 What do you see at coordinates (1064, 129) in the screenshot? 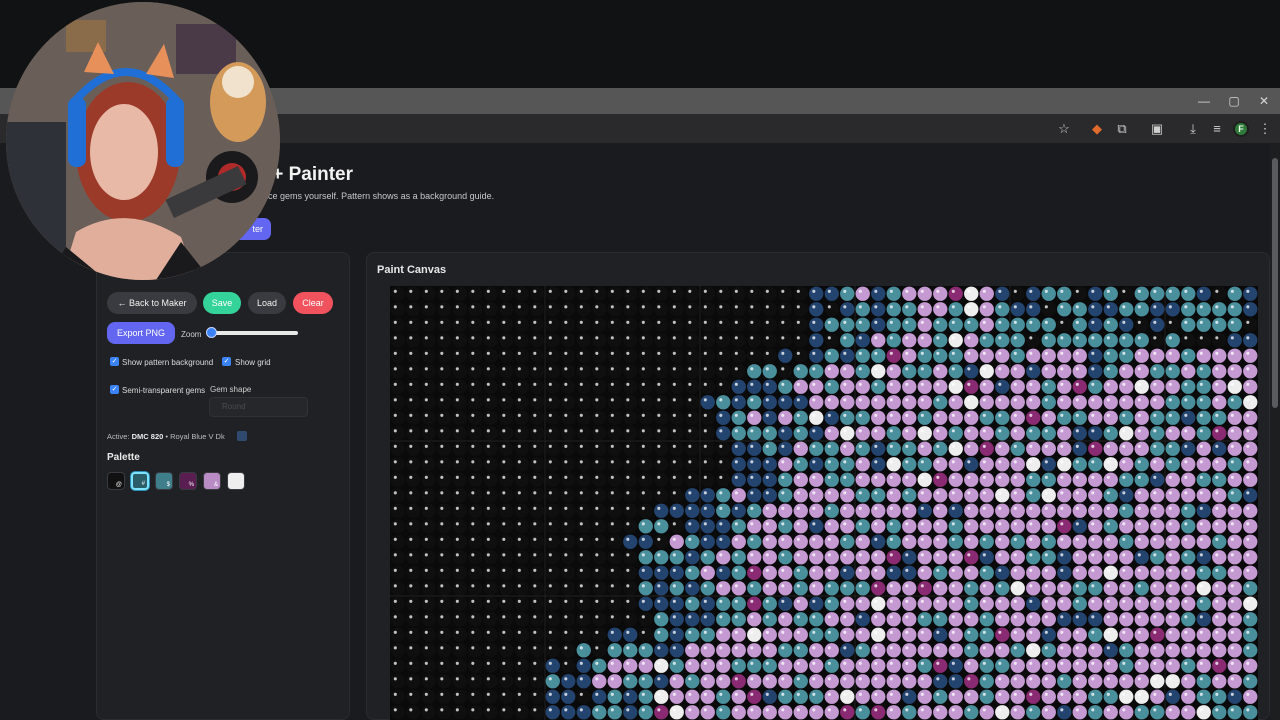
I see `star-icon: ☆` at bounding box center [1064, 129].